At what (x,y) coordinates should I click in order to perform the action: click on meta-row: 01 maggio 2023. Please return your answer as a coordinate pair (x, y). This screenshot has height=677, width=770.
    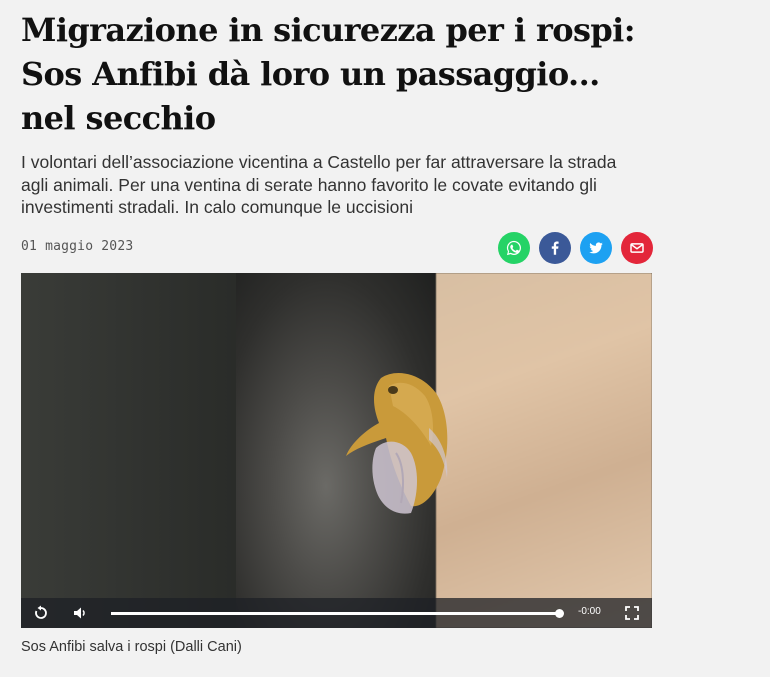
    Looking at the image, I should click on (337, 248).